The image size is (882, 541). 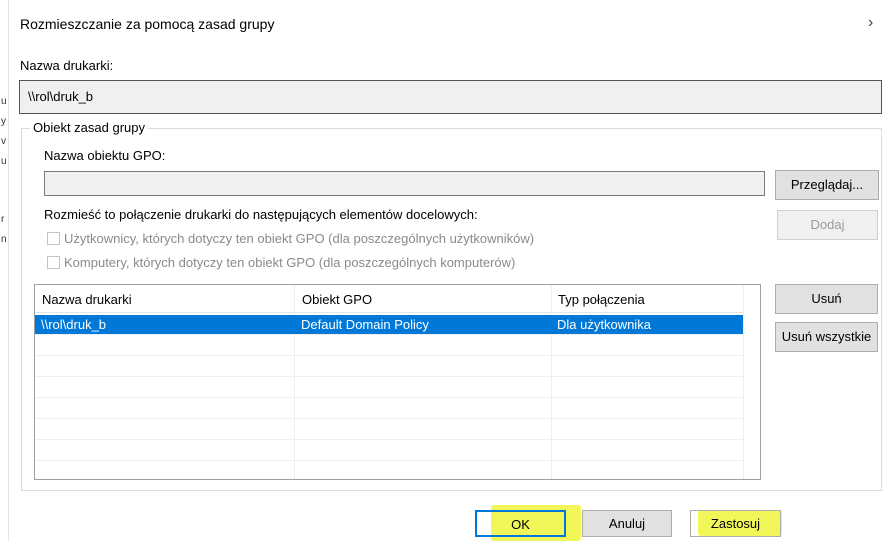 What do you see at coordinates (67, 65) in the screenshot?
I see `printer-name-label: Nazwa drukarki:` at bounding box center [67, 65].